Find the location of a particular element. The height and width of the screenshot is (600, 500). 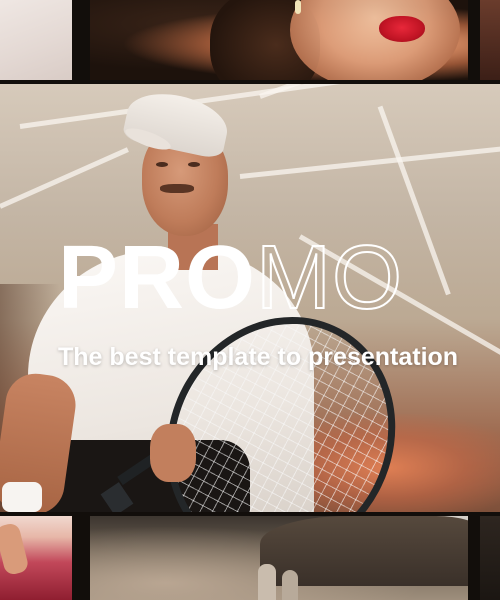

promo-title: PROMO is located at coordinates (231, 278).